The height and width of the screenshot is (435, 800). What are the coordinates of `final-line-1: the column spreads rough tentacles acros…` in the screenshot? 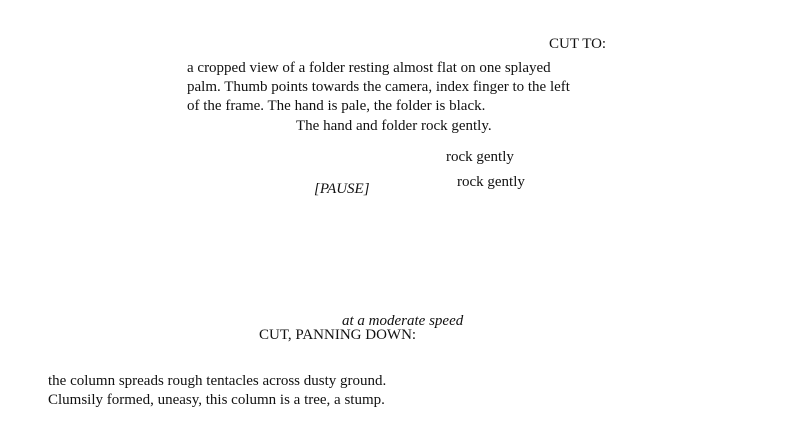 It's located at (217, 381).